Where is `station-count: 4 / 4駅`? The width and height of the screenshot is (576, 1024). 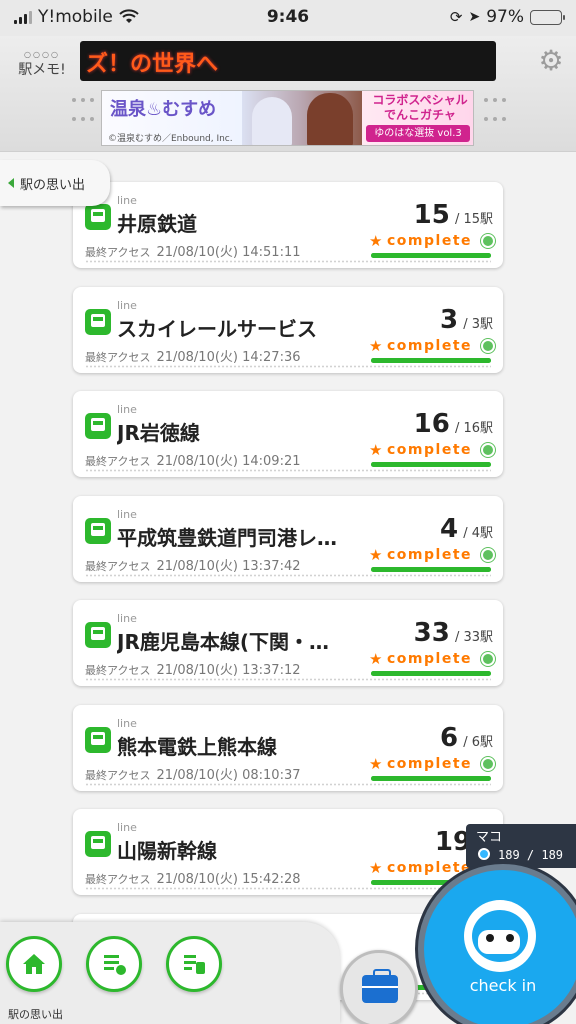 station-count: 4 / 4駅 is located at coordinates (466, 529).